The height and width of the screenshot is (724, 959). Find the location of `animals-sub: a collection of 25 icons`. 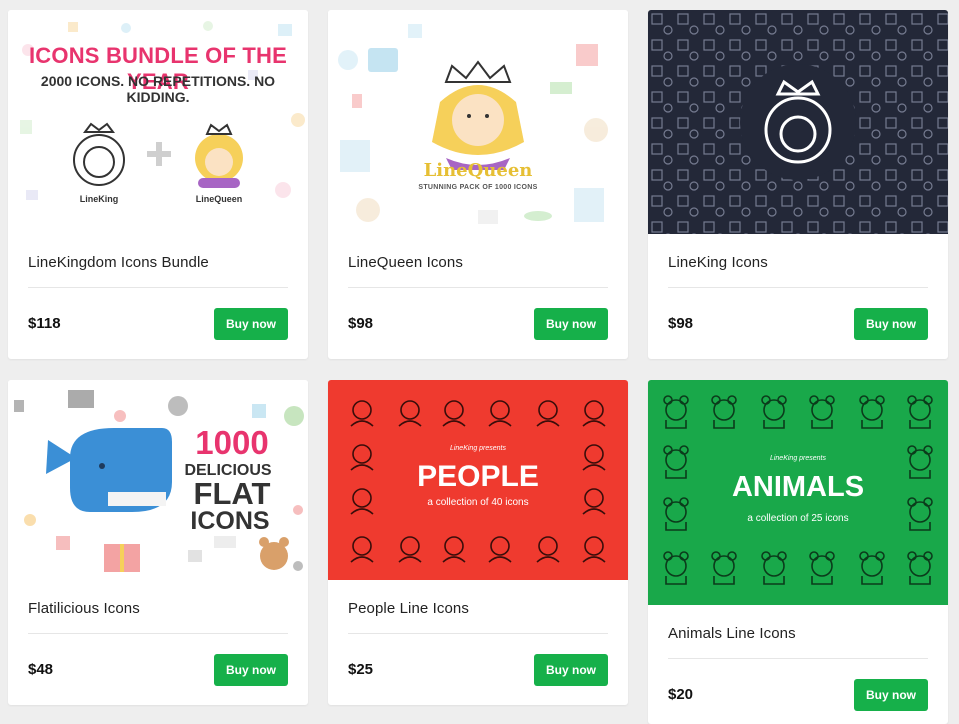

animals-sub: a collection of 25 icons is located at coordinates (798, 518).